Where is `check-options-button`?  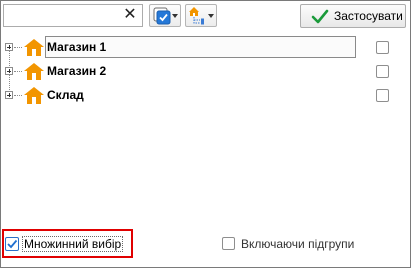 check-options-button is located at coordinates (165, 15).